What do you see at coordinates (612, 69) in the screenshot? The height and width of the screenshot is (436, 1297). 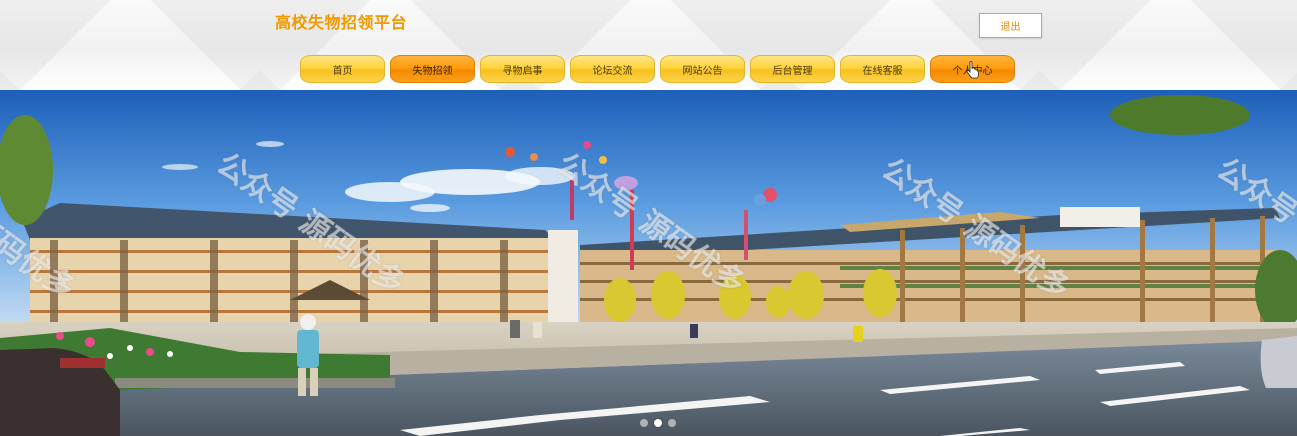 I see `nav-item-forum: 论坛交流` at bounding box center [612, 69].